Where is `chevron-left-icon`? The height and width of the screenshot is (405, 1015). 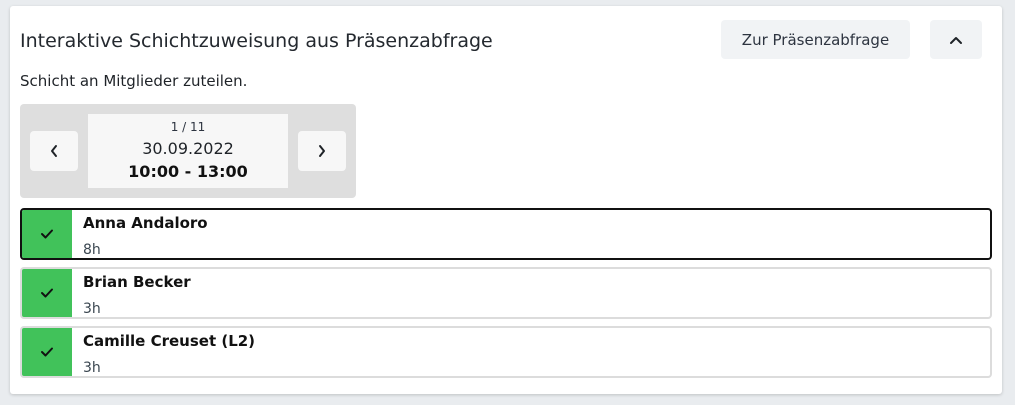 chevron-left-icon is located at coordinates (54, 151).